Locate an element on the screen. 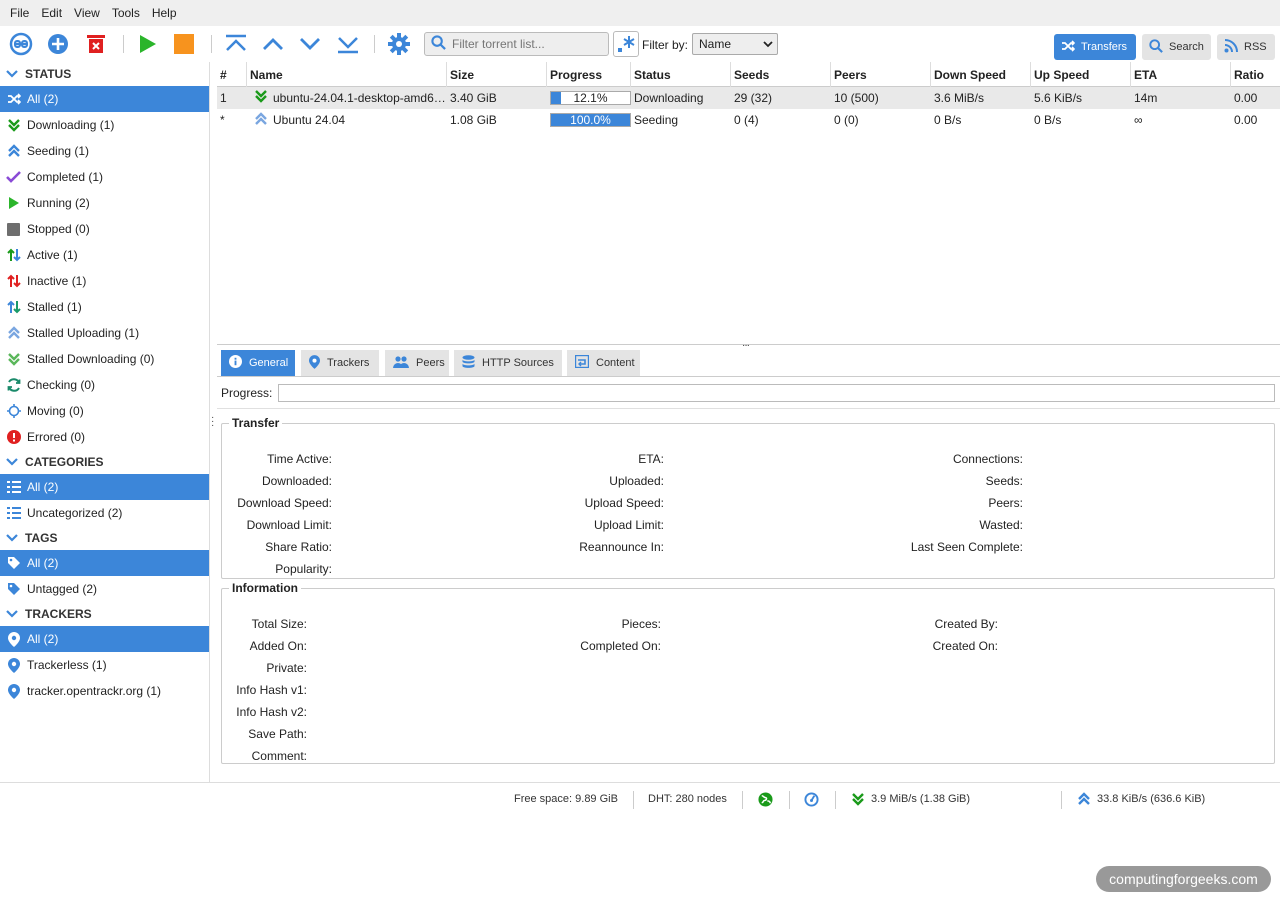 The image size is (1280, 900). tab-content-label: Content is located at coordinates (615, 363).